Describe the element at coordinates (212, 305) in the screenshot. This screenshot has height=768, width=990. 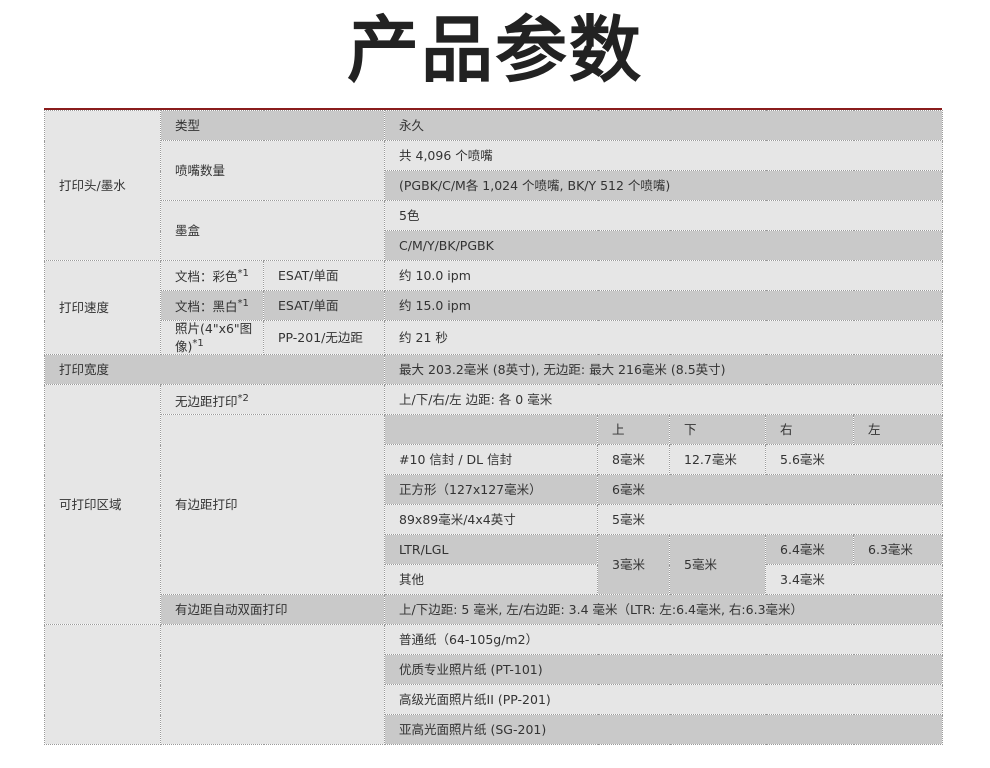
I see `speed-black-label: 文档：黑白*1` at that location.